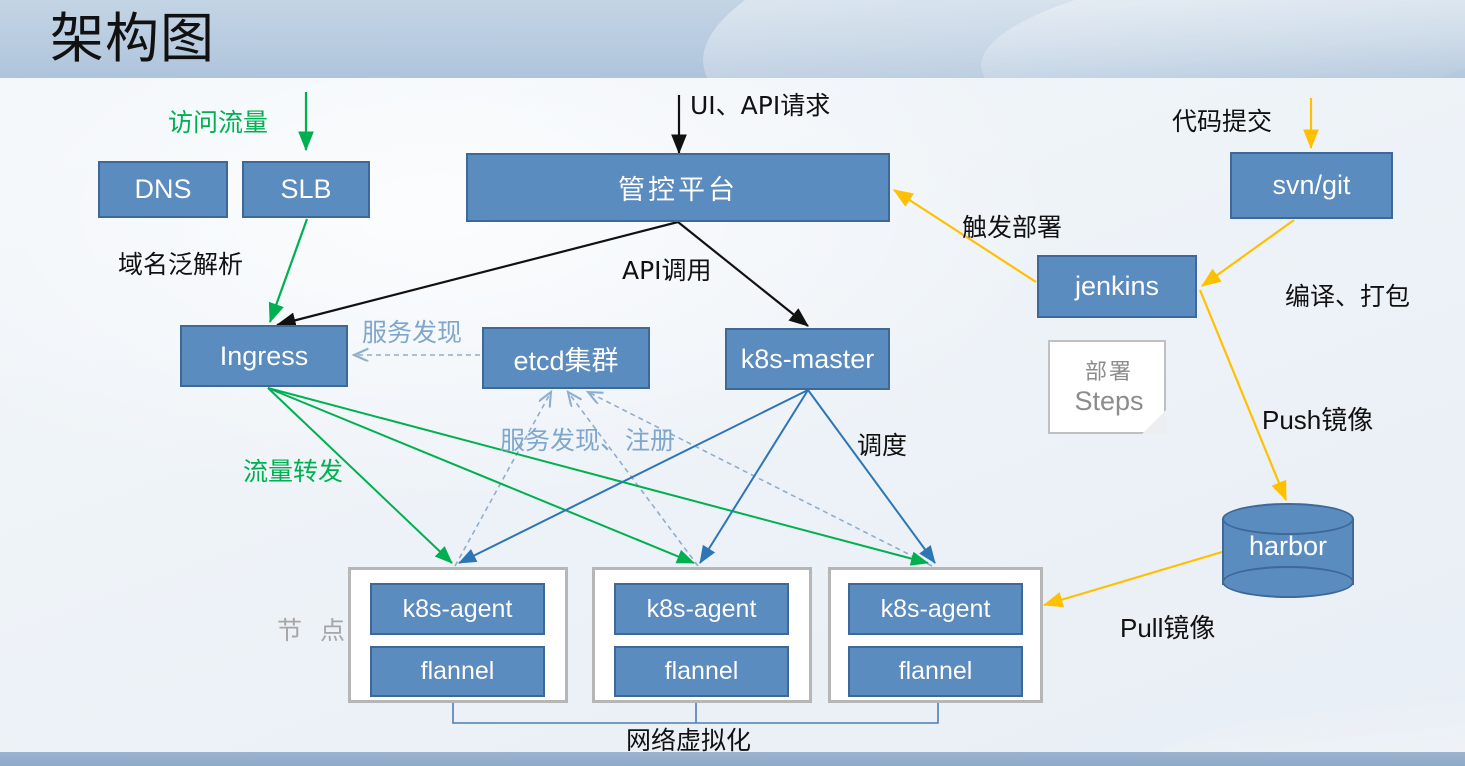  Describe the element at coordinates (1012, 227) in the screenshot. I see `label-trigger-deploy: 触发部署` at that location.